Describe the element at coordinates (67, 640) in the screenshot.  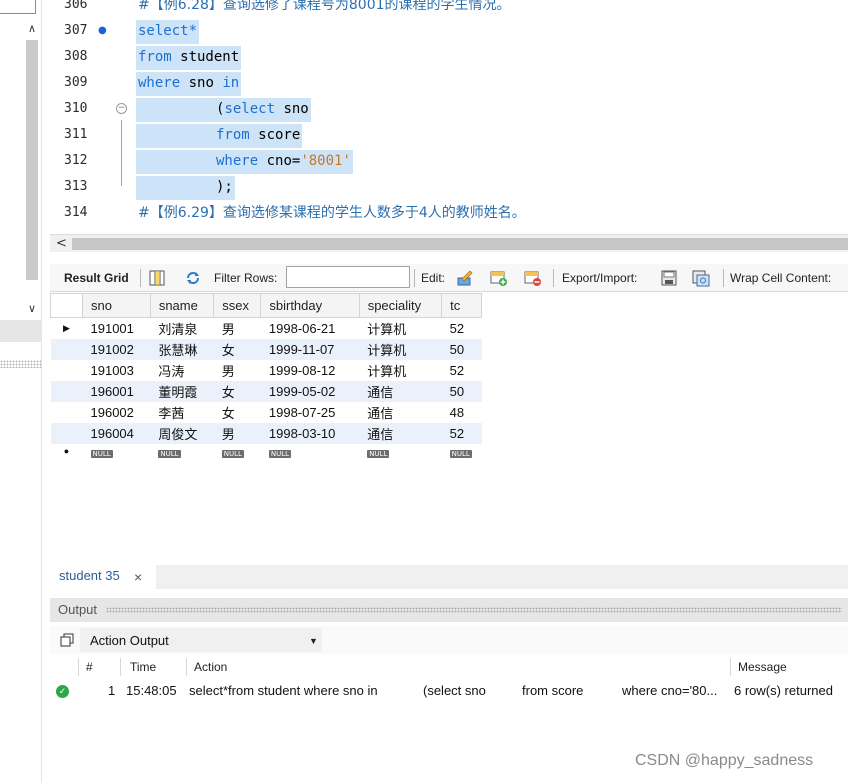
I see `copy-icon` at that location.